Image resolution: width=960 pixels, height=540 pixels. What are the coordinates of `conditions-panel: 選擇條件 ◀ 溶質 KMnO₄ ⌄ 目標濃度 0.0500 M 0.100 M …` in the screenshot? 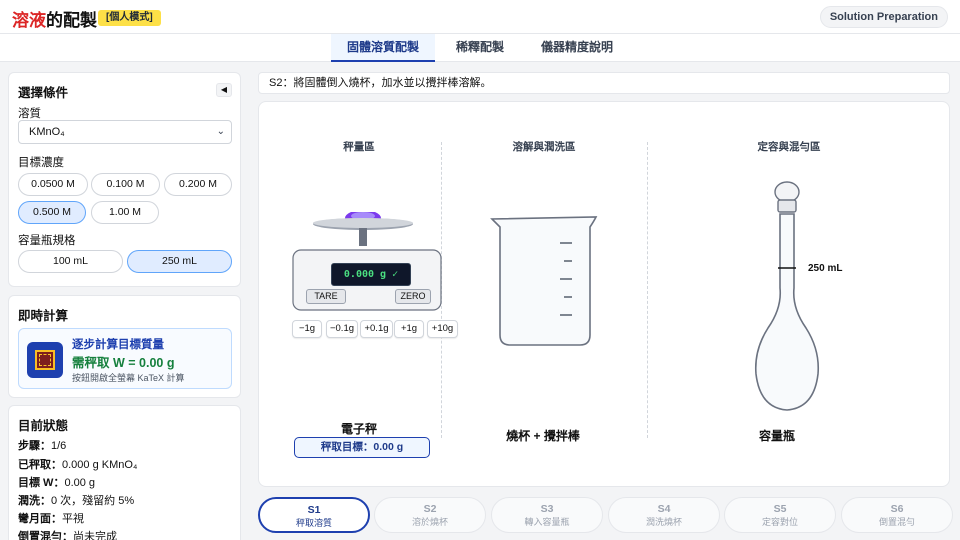 It's located at (124, 179).